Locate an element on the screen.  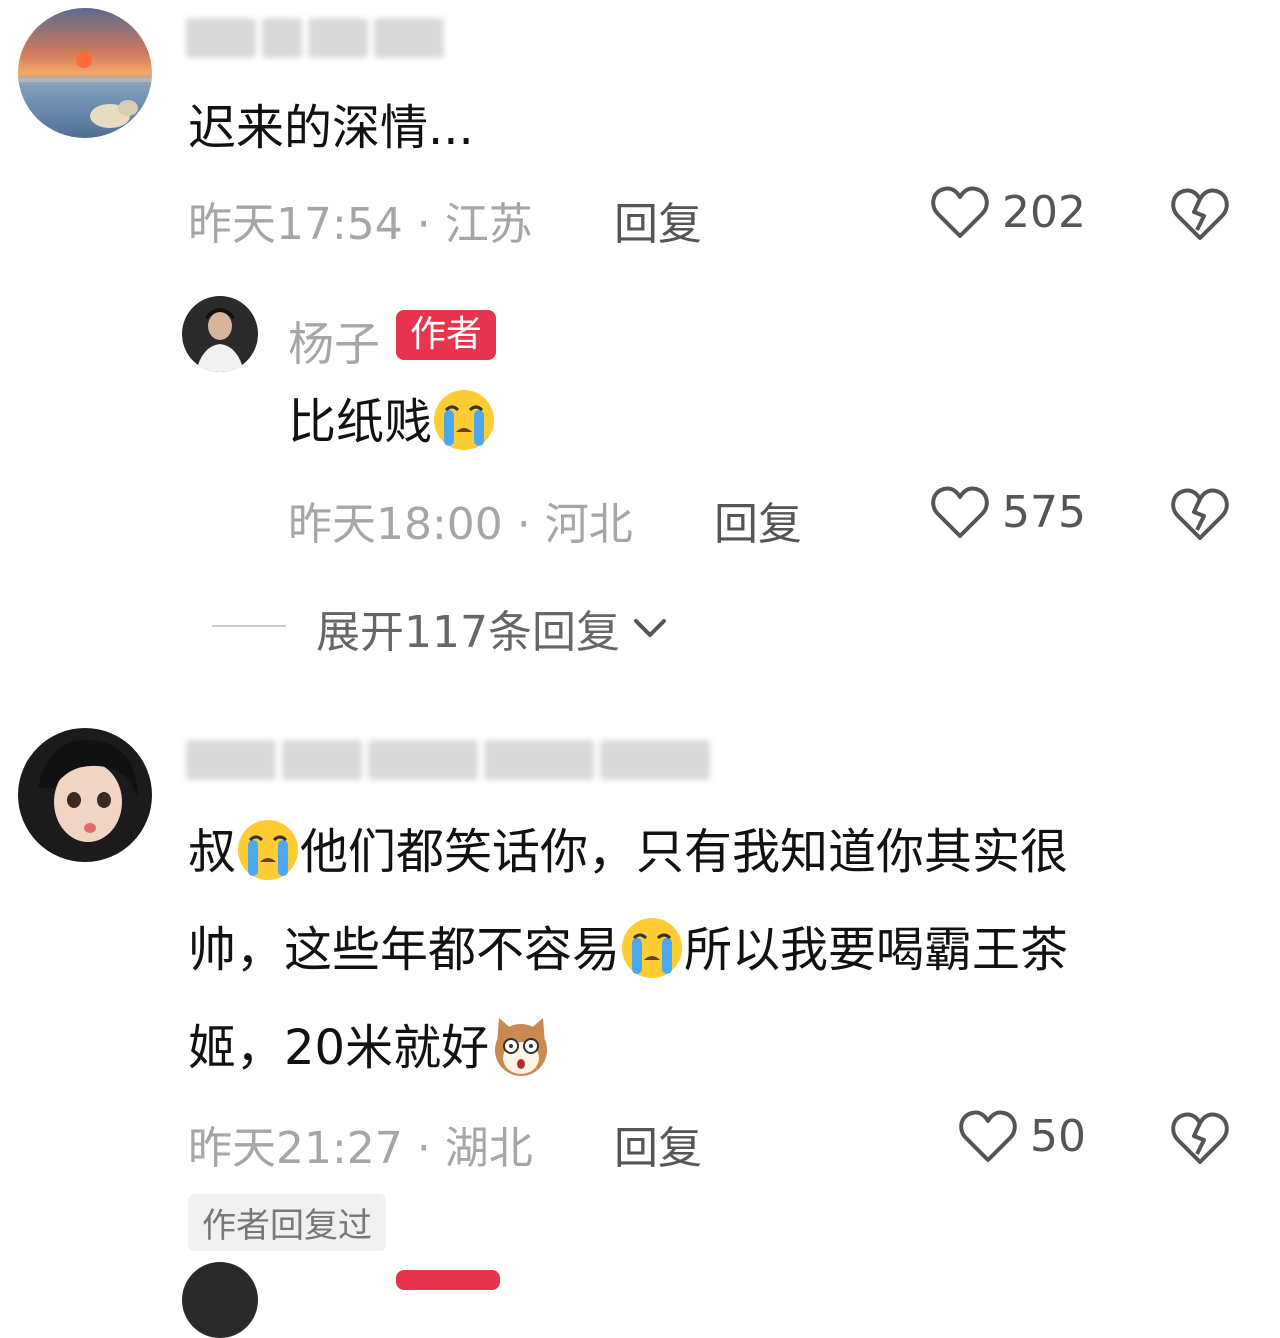
expand-replies-label: 展开117条回复 is located at coordinates (468, 632).